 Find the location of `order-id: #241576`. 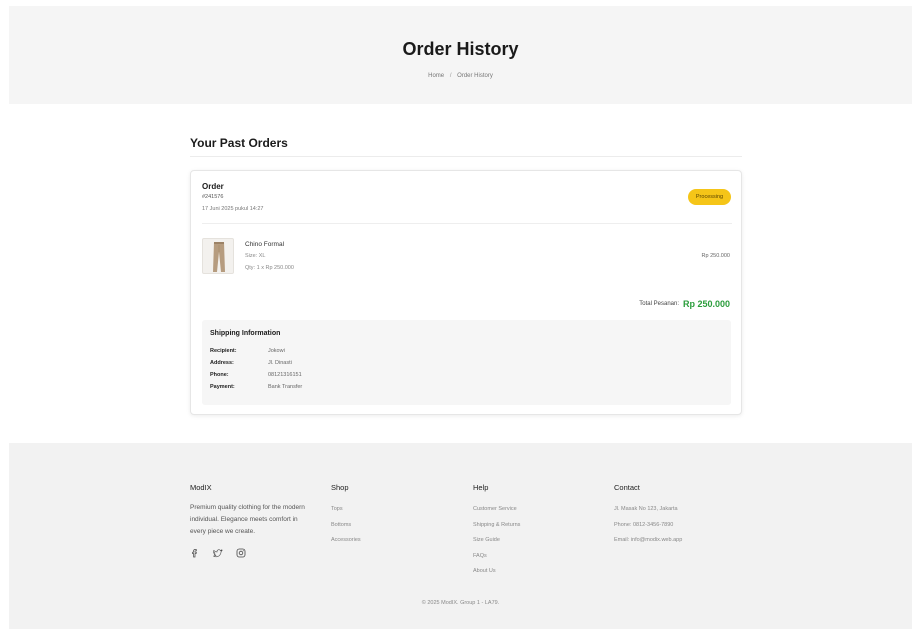

order-id: #241576 is located at coordinates (213, 197).